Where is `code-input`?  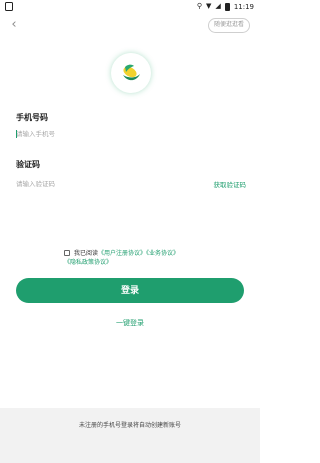
code-input is located at coordinates (91, 184).